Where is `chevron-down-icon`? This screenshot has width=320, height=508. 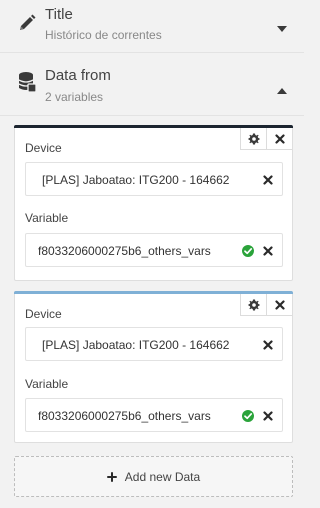
chevron-down-icon is located at coordinates (282, 26).